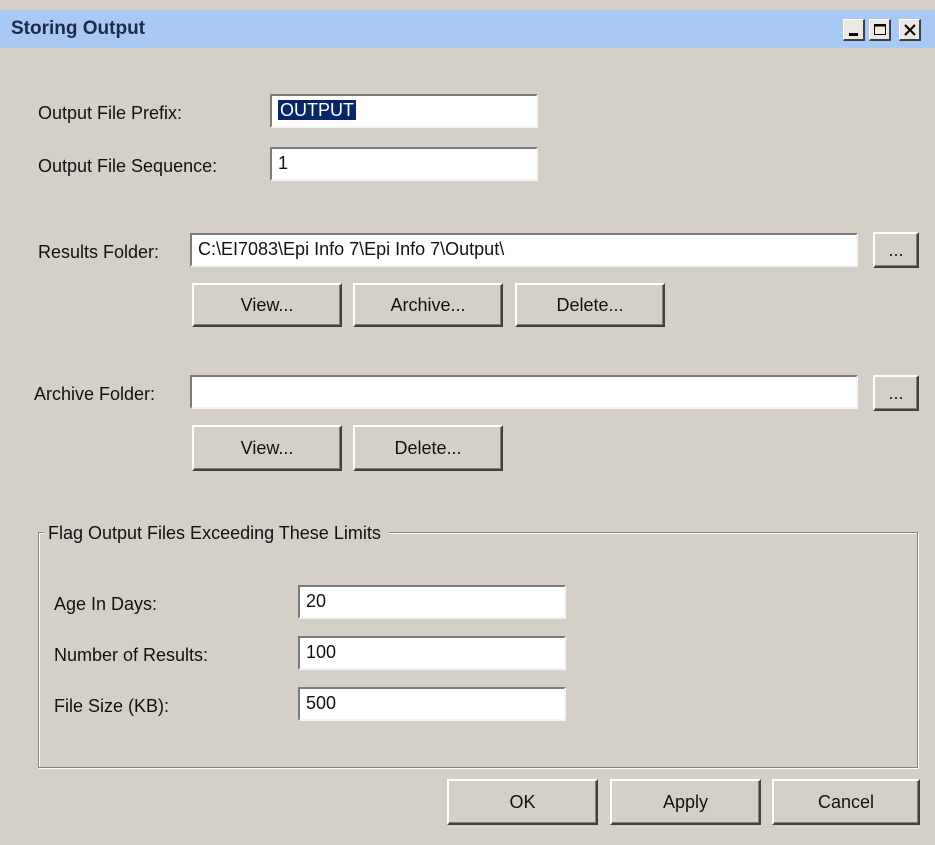 This screenshot has height=845, width=935. I want to click on archive-folder-input, so click(524, 392).